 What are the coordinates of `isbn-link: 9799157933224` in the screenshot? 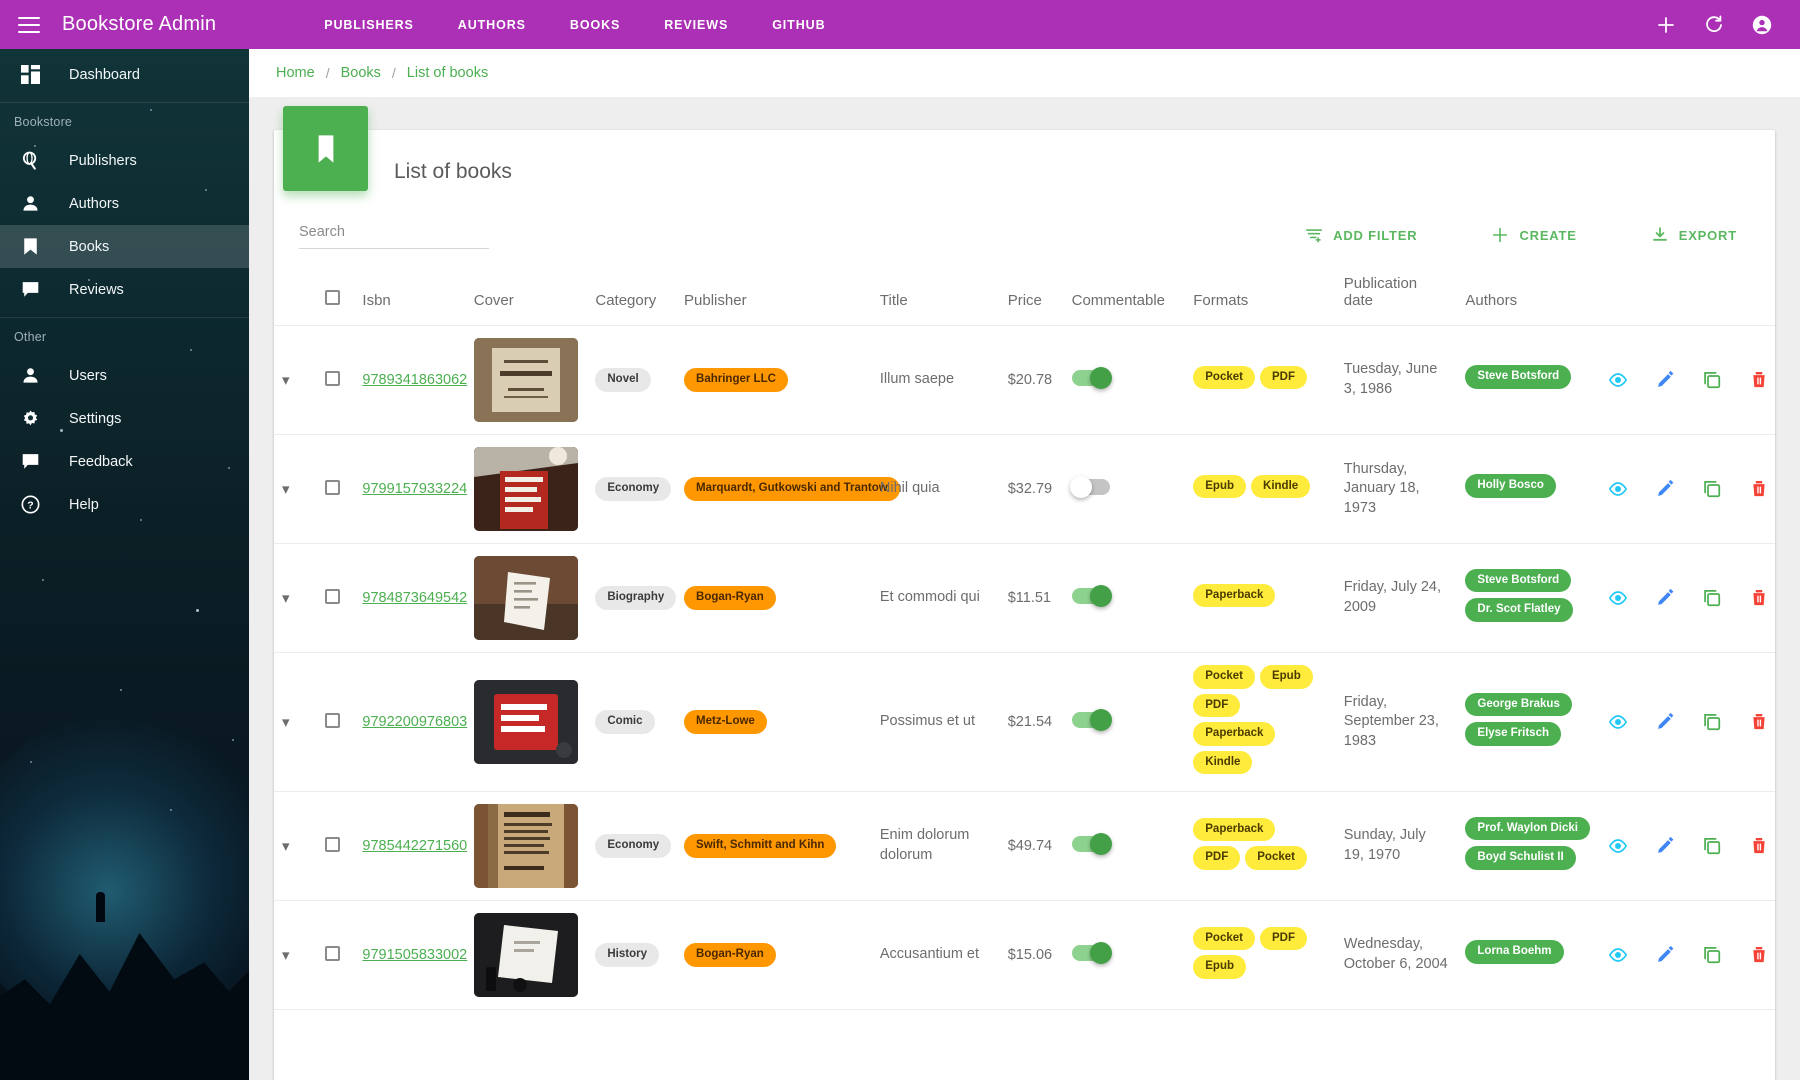 It's located at (414, 489).